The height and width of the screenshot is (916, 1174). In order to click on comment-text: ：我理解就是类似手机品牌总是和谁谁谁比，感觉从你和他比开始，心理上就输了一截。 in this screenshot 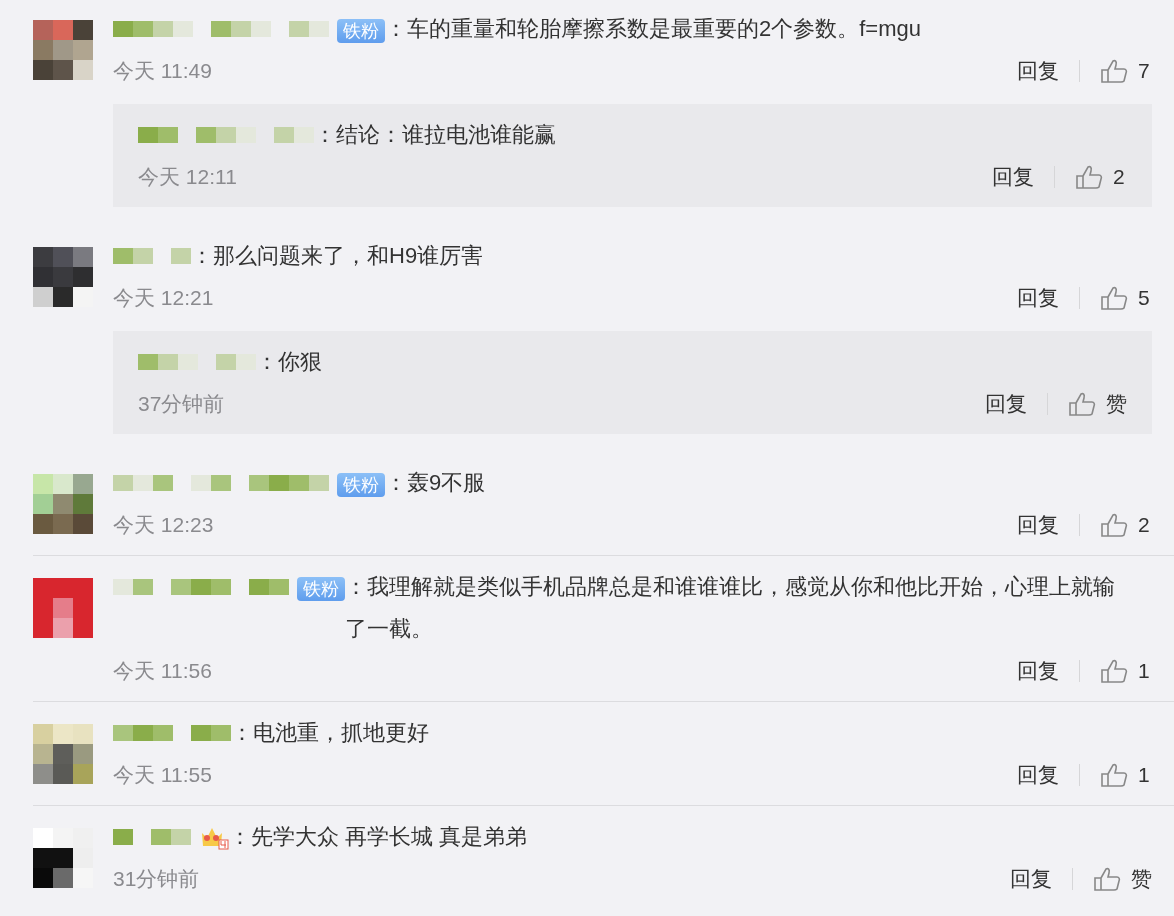, I will do `click(730, 608)`.